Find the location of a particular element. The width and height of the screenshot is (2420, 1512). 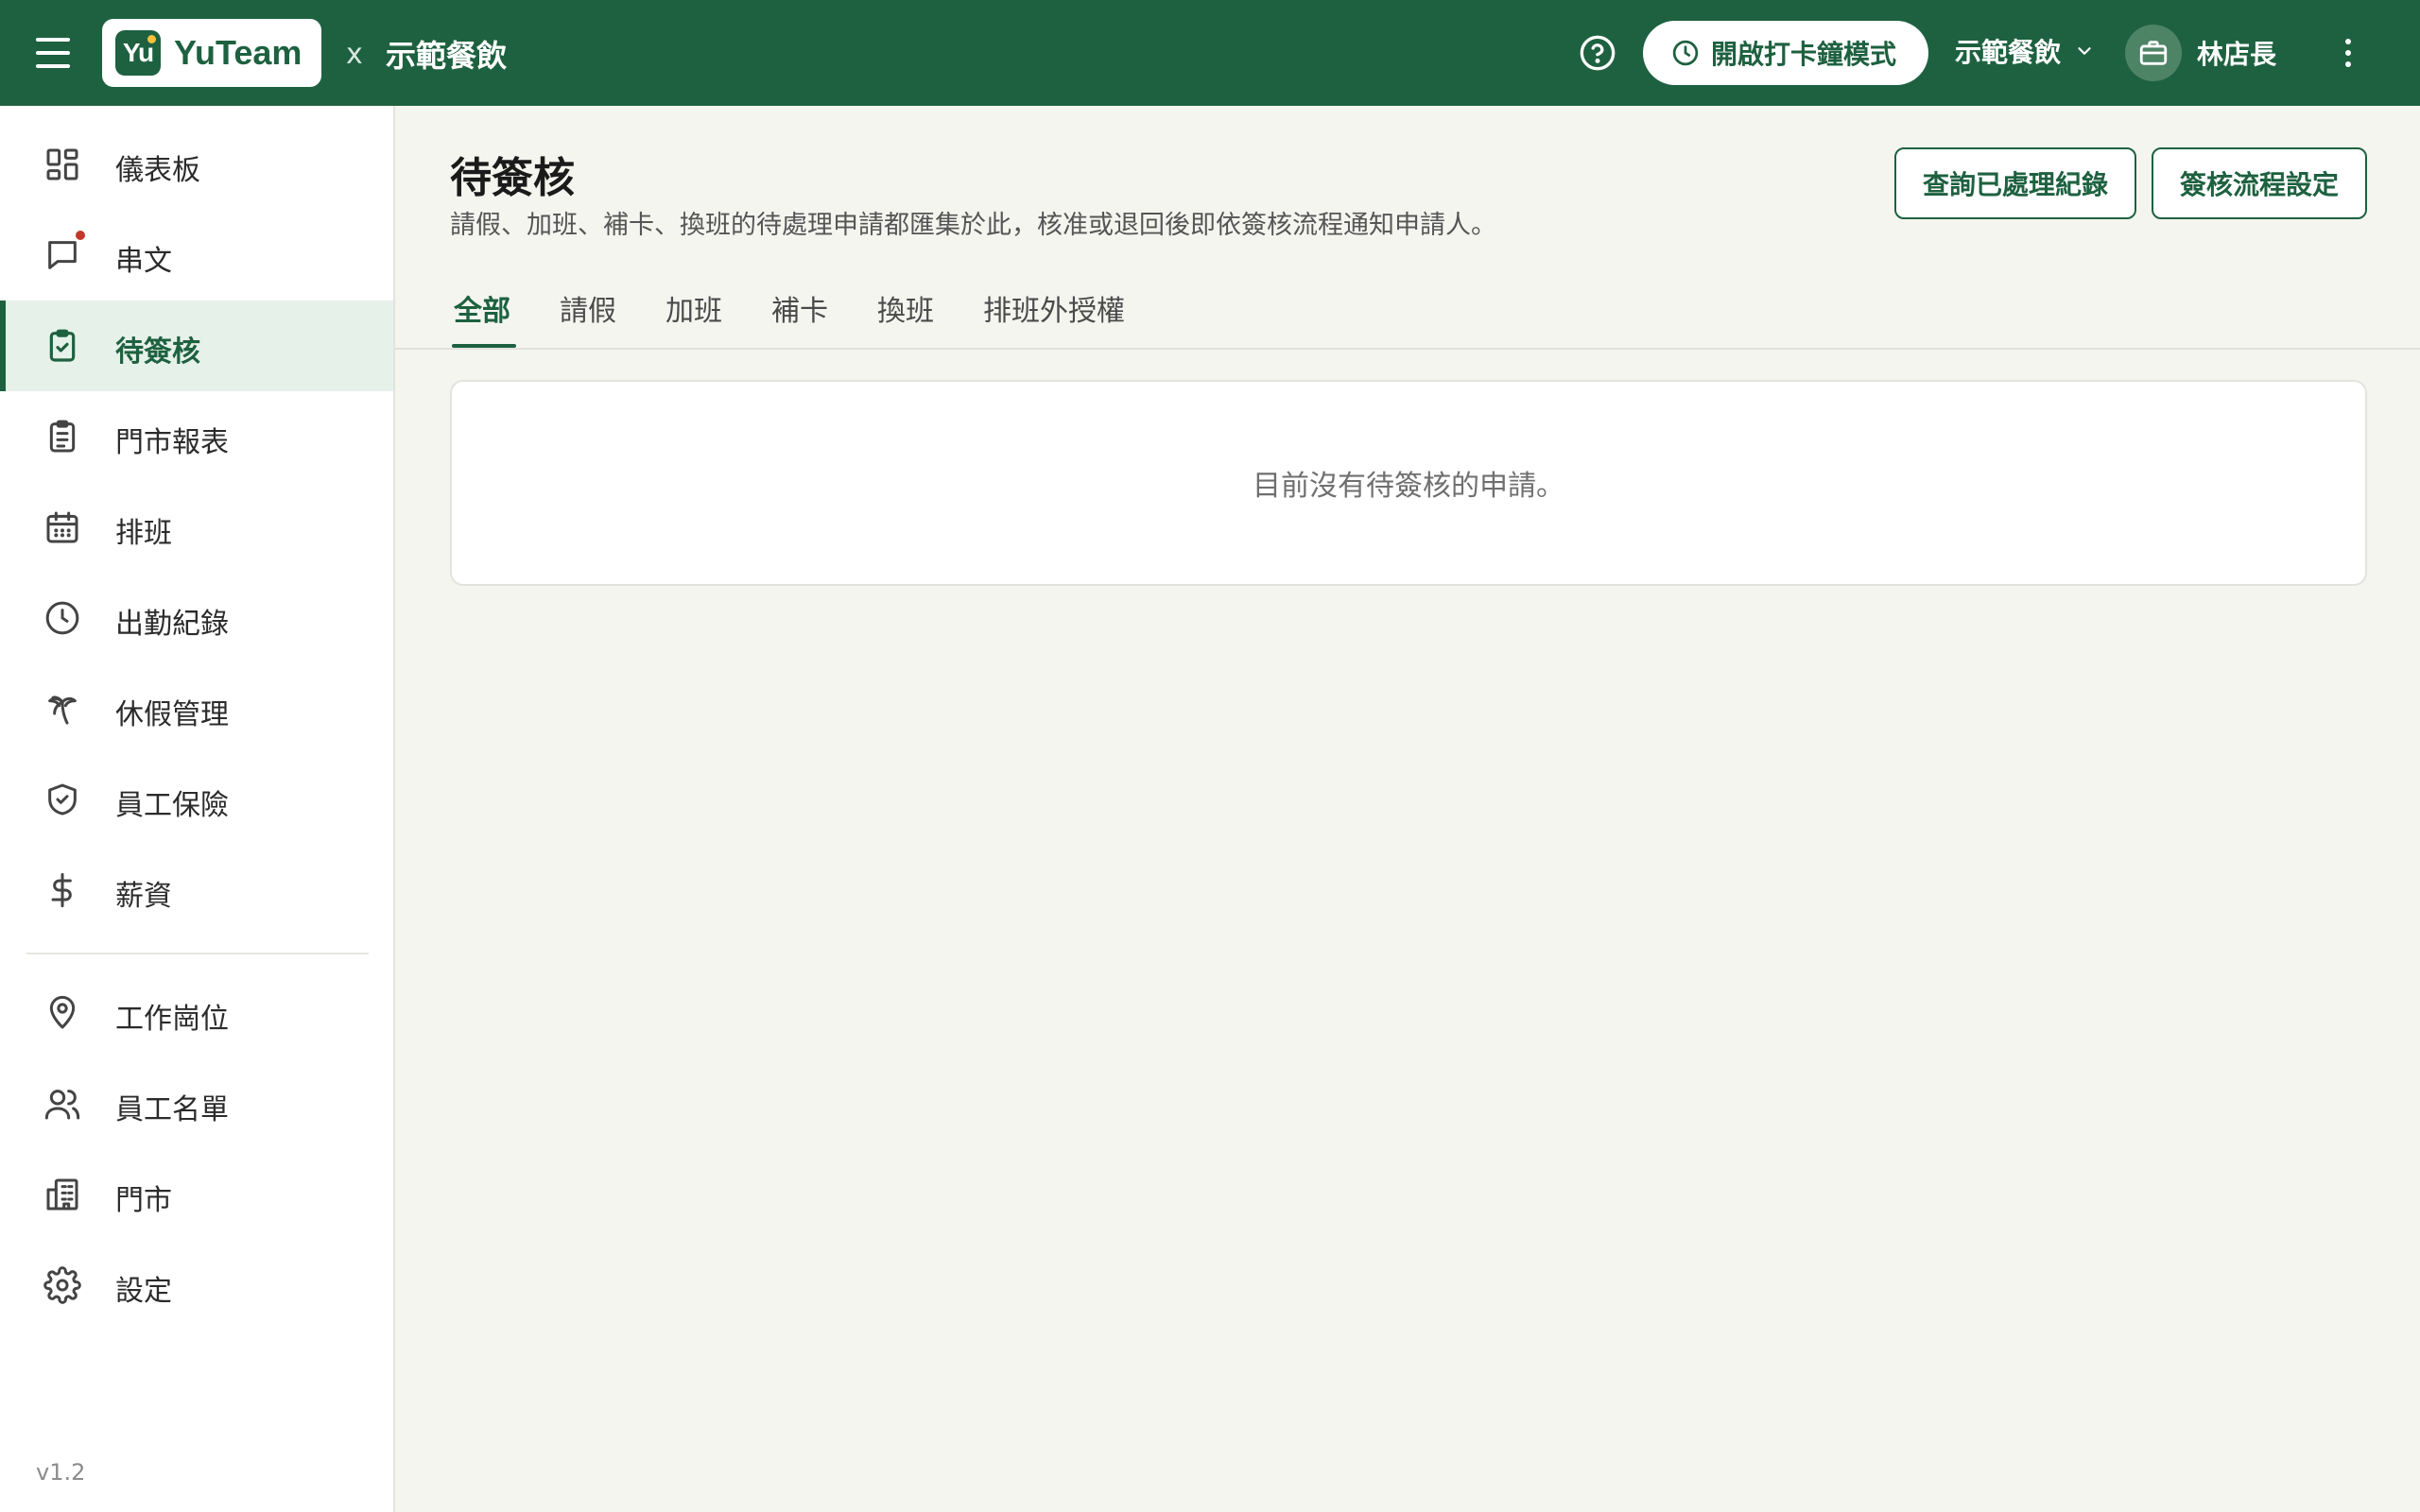

sidebar-item-label: 待簽核 is located at coordinates (157, 352).